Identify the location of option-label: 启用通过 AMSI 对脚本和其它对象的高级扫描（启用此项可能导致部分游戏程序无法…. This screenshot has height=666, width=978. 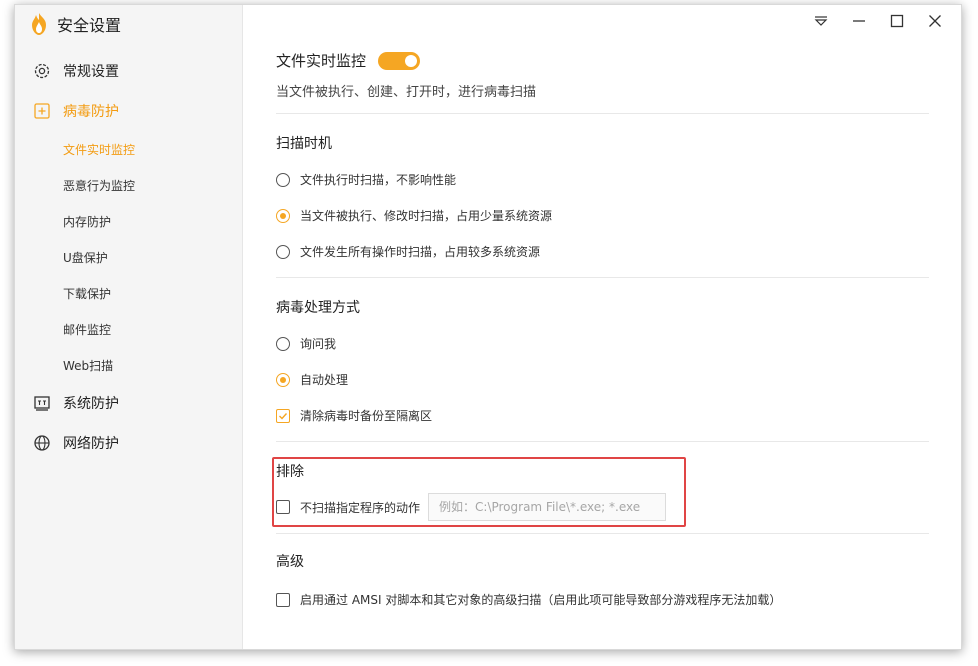
(541, 600).